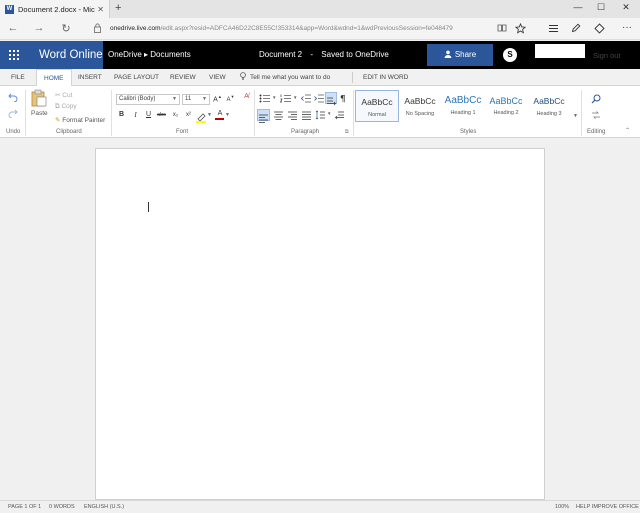 The height and width of the screenshot is (513, 640). What do you see at coordinates (65, 55) in the screenshot?
I see `app-name: Word Online` at bounding box center [65, 55].